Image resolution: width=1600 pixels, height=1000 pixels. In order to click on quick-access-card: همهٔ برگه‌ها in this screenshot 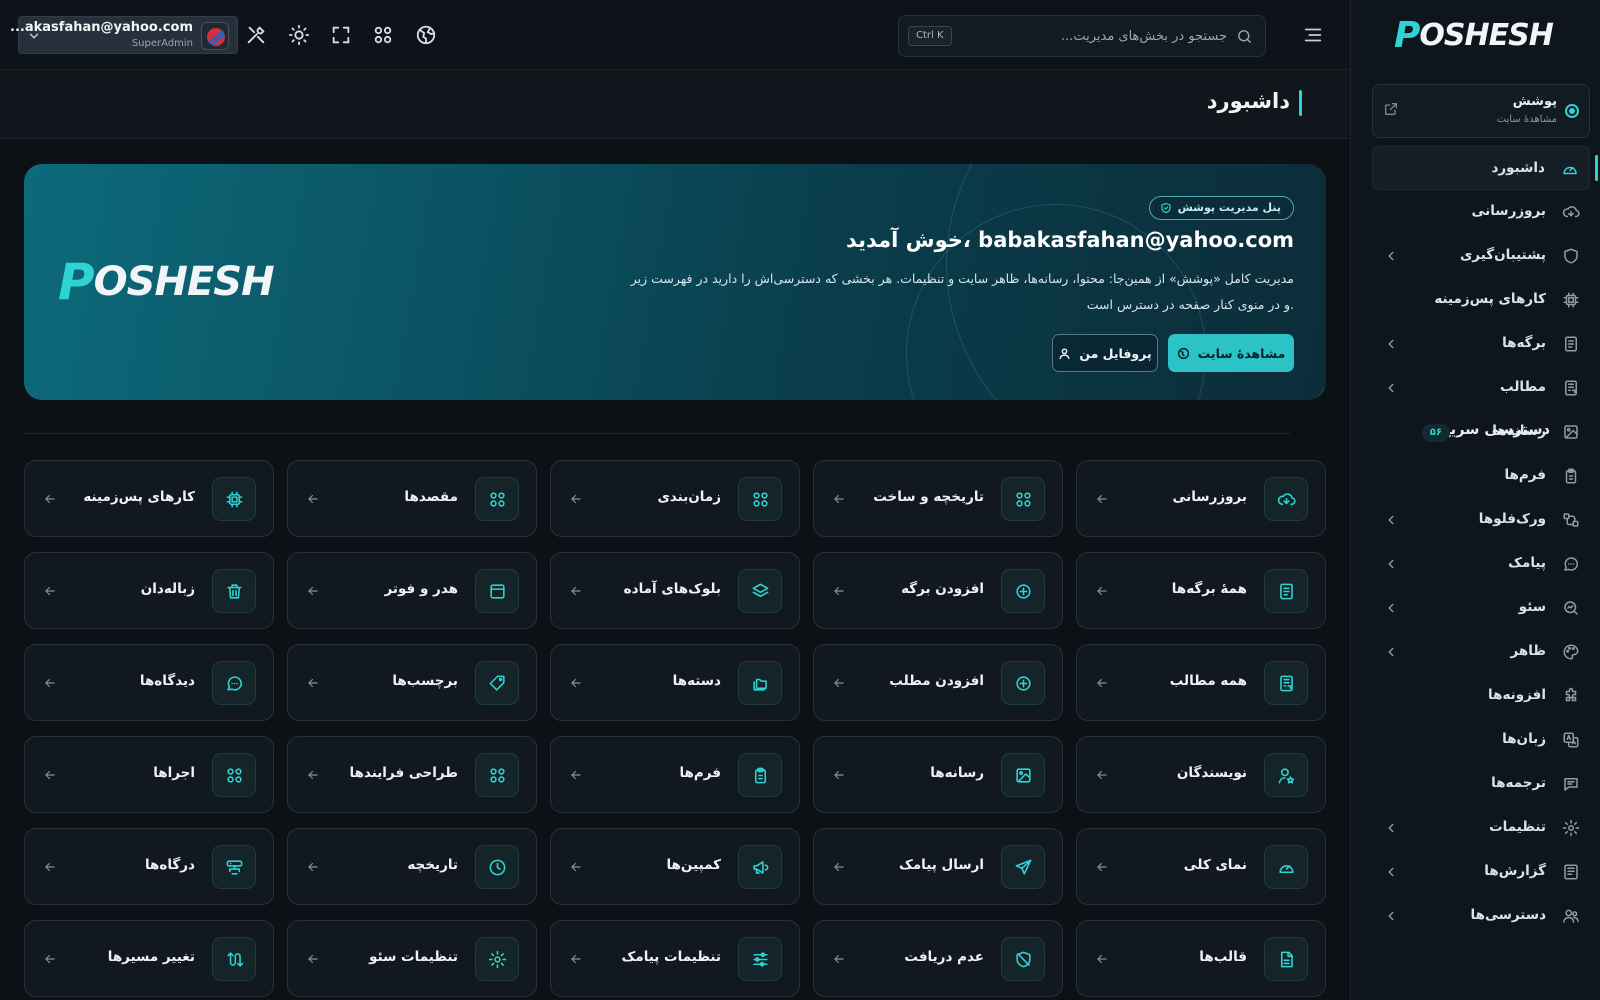, I will do `click(1201, 590)`.